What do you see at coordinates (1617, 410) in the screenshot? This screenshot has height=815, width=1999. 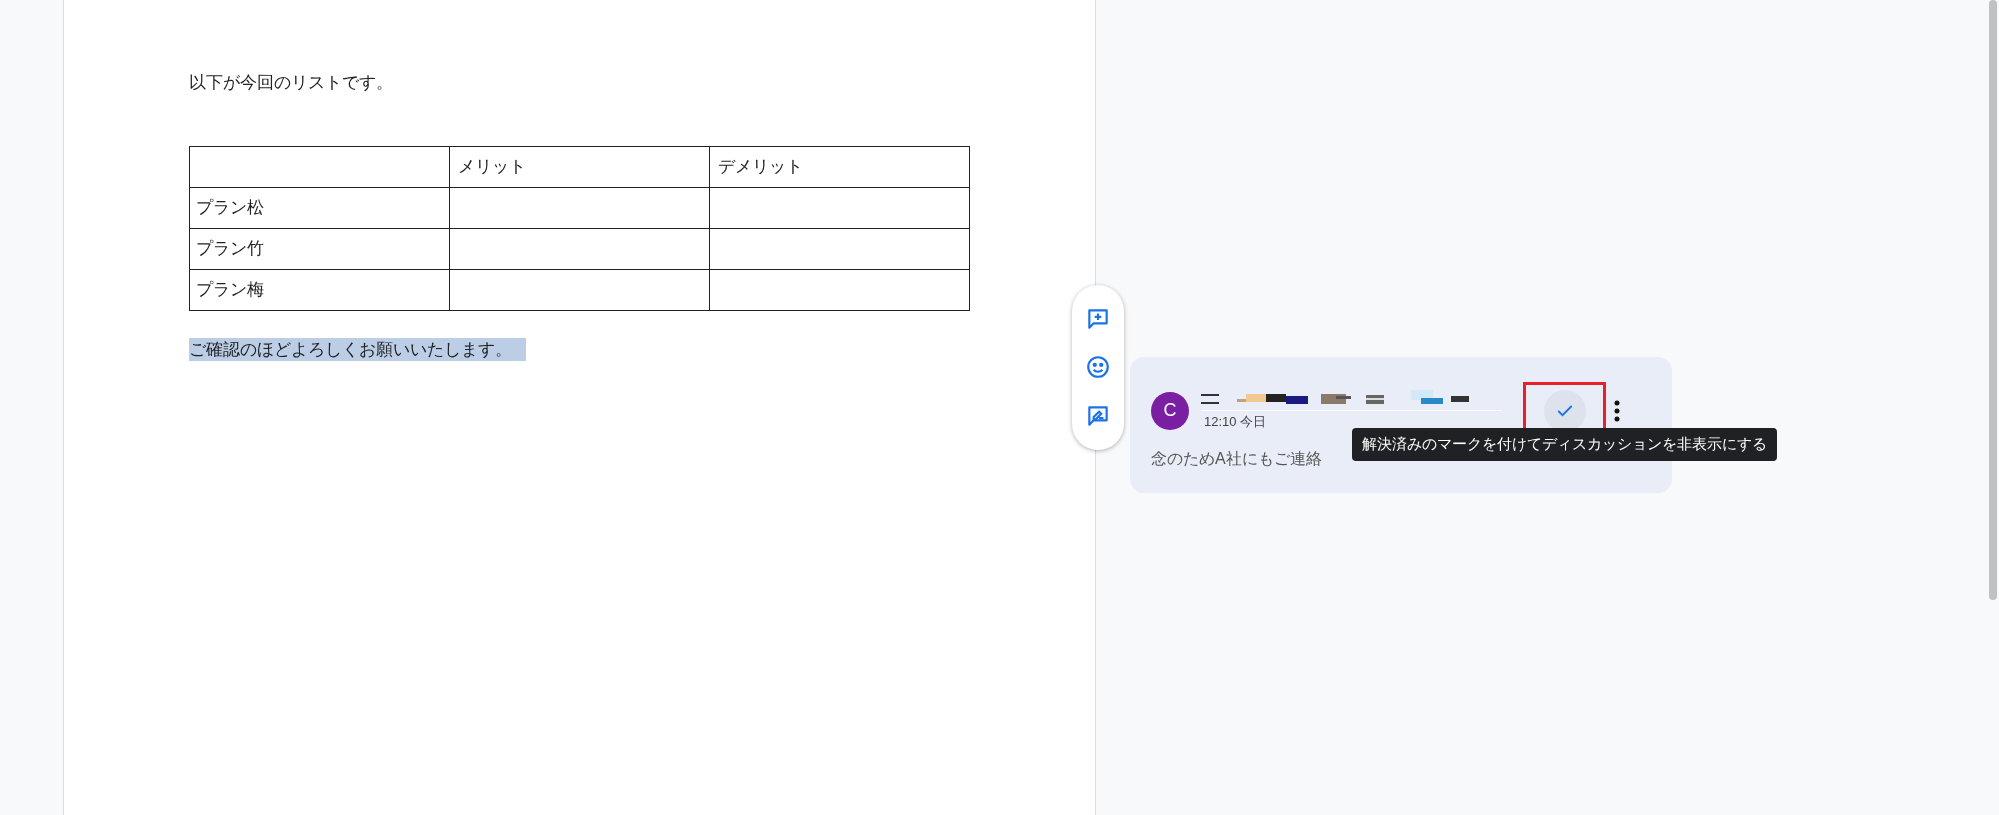 I see `more-options-icon` at bounding box center [1617, 410].